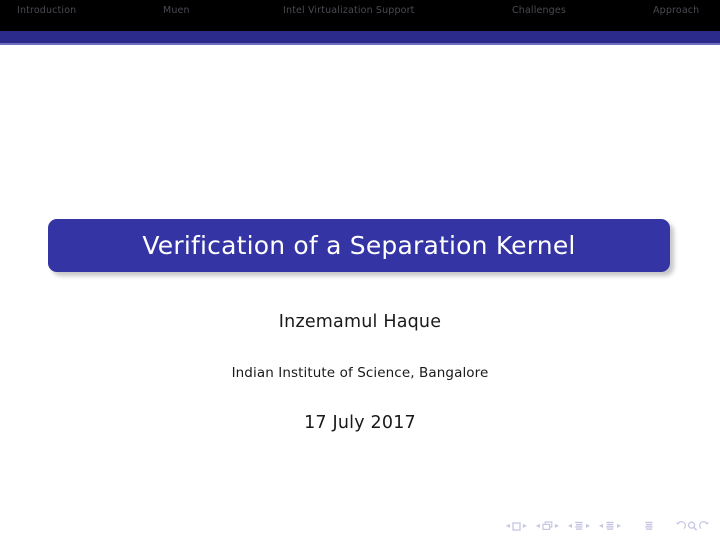 This screenshot has width=720, height=541. I want to click on page-title: Verification of a Separation Kernel, so click(359, 245).